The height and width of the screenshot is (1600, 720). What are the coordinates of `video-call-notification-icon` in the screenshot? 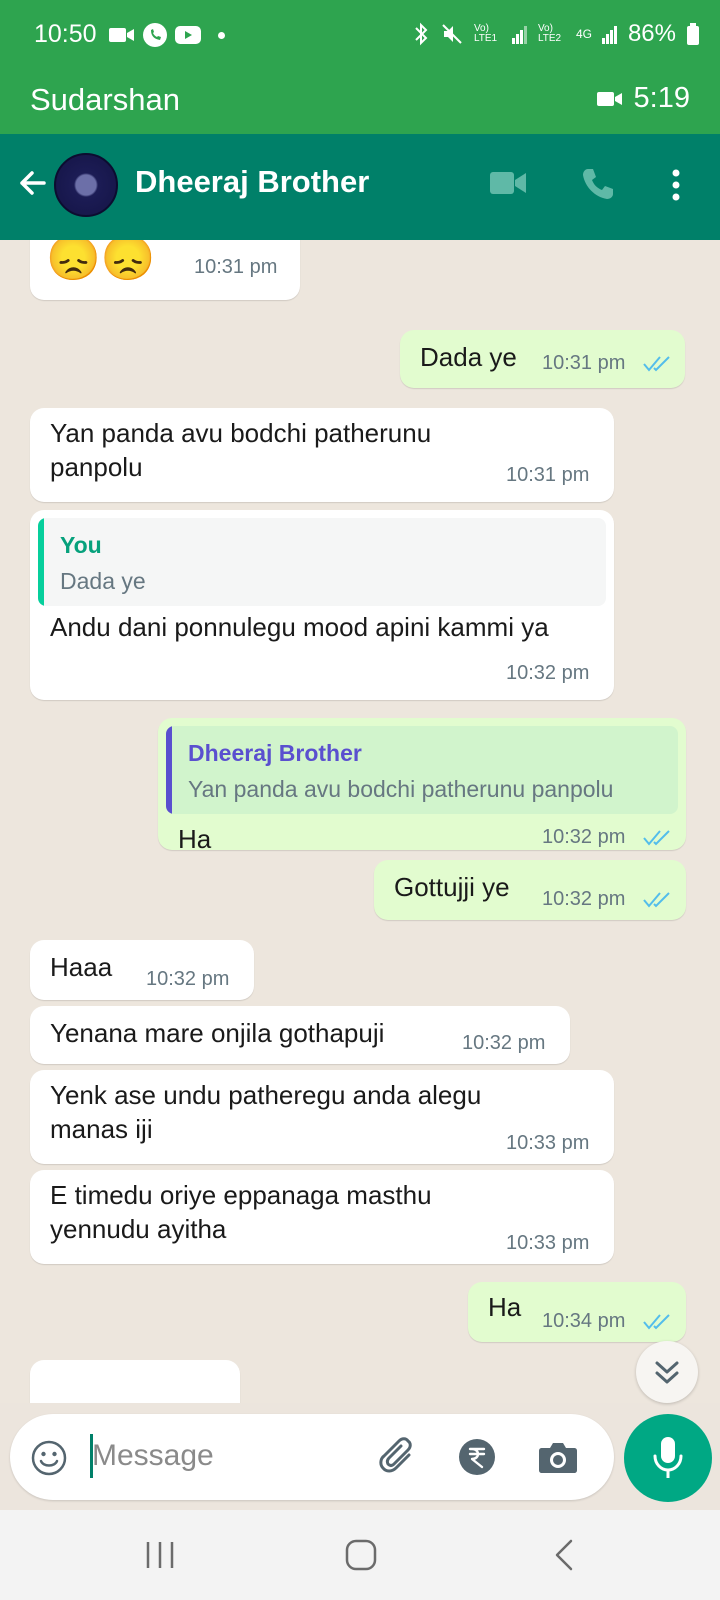 It's located at (121, 35).